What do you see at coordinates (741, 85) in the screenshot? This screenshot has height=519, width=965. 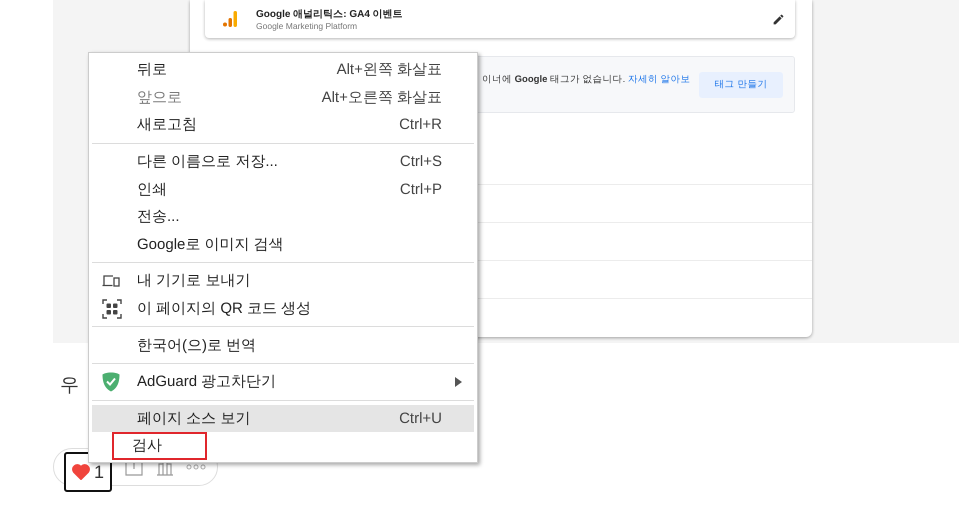 I see `create-tag-button: 태그 만들기` at bounding box center [741, 85].